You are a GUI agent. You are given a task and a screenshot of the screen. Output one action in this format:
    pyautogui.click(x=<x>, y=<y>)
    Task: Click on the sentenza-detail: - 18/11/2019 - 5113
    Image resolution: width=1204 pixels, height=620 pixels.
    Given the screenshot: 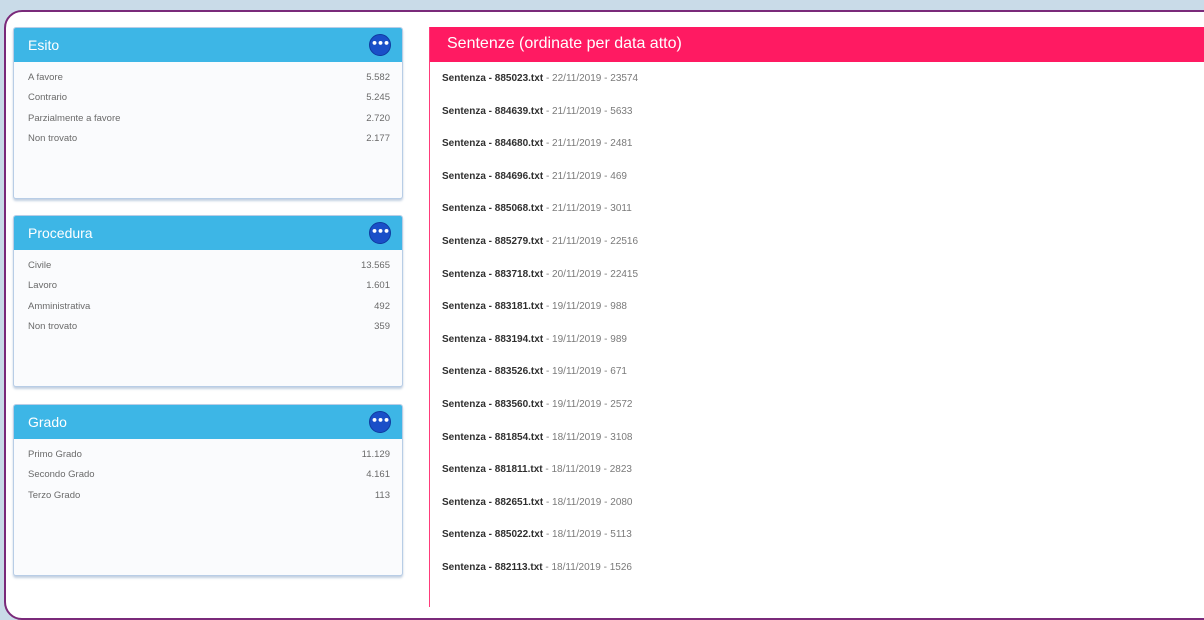 What is the action you would take?
    pyautogui.click(x=587, y=535)
    